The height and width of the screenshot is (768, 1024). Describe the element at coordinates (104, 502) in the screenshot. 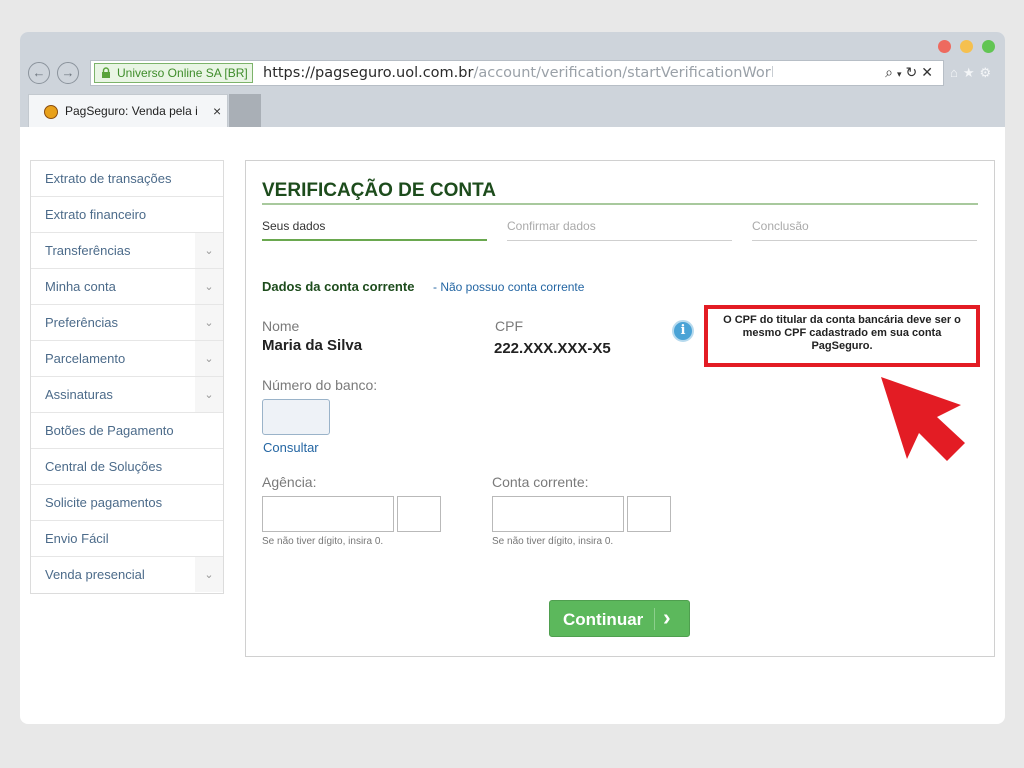

I see `sidebar-item-label: Solicite pagamentos` at that location.